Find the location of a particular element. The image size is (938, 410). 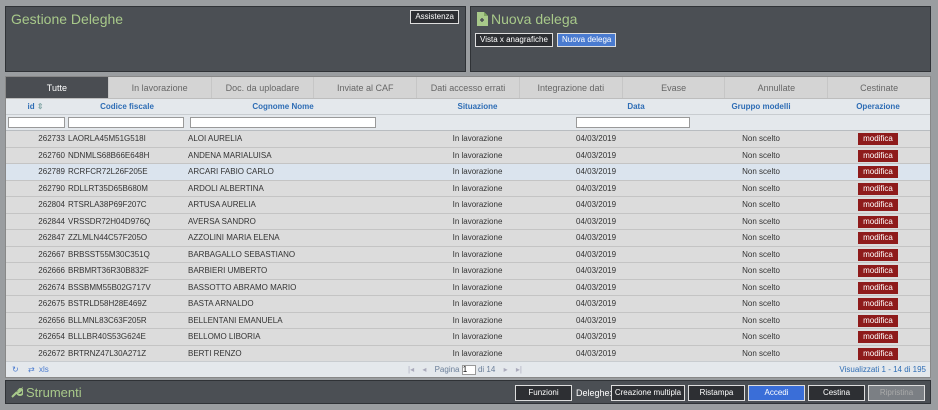

cell-cognome-nome: BASSOTTO ABRAMO MARIO is located at coordinates (242, 287).